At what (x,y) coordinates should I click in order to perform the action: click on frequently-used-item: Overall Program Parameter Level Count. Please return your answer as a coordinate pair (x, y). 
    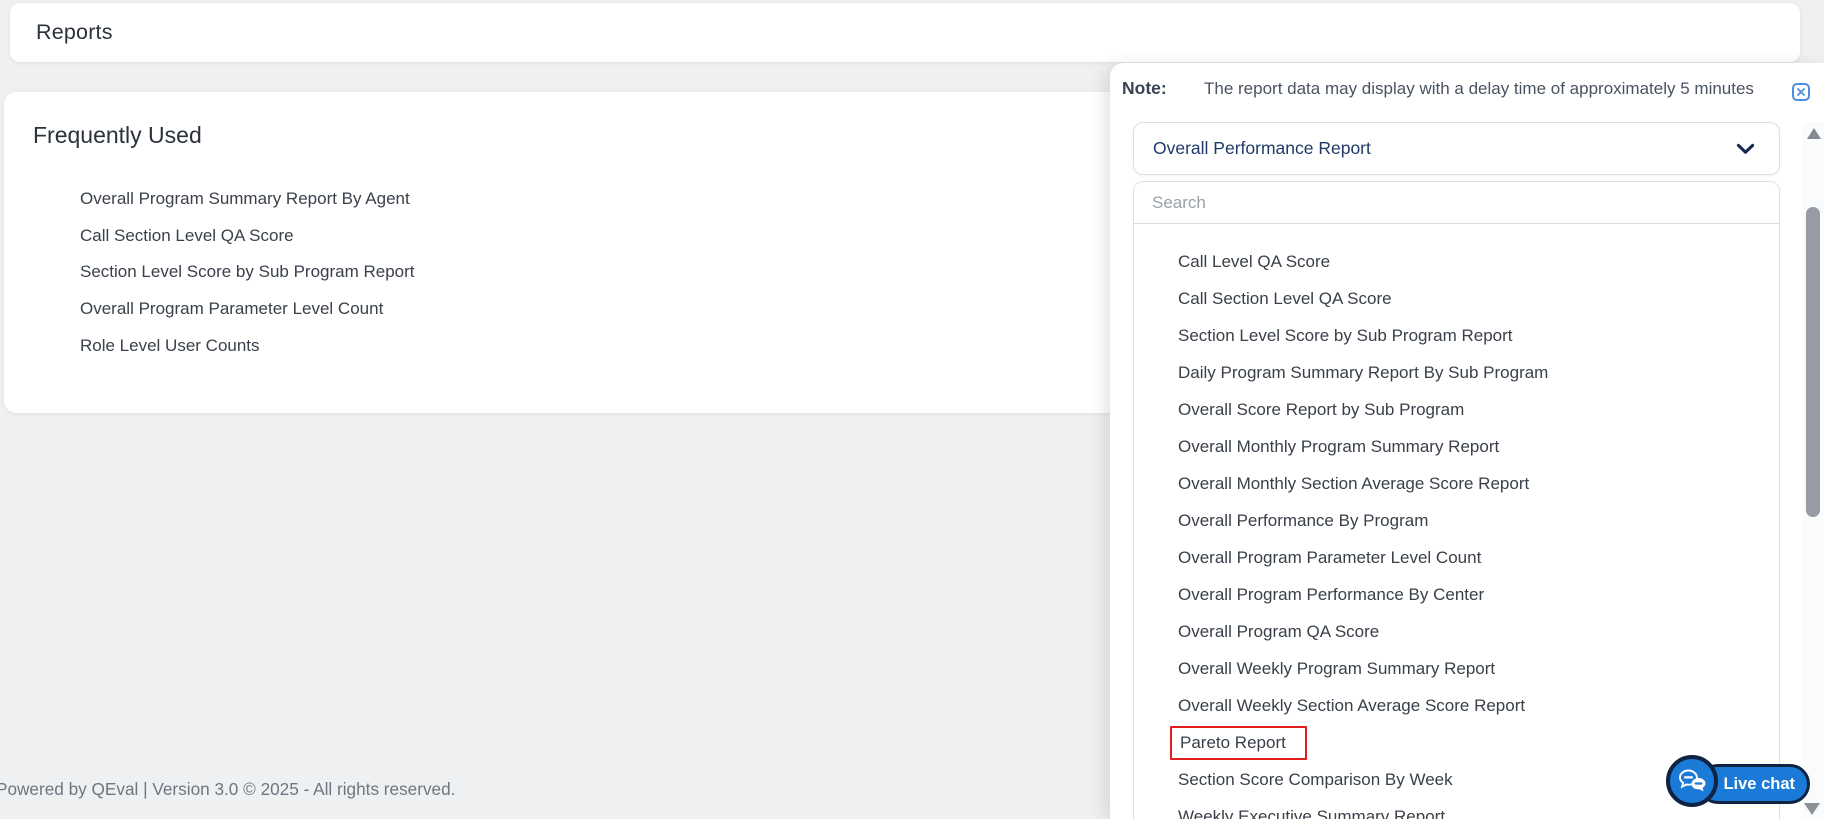
    Looking at the image, I should click on (247, 309).